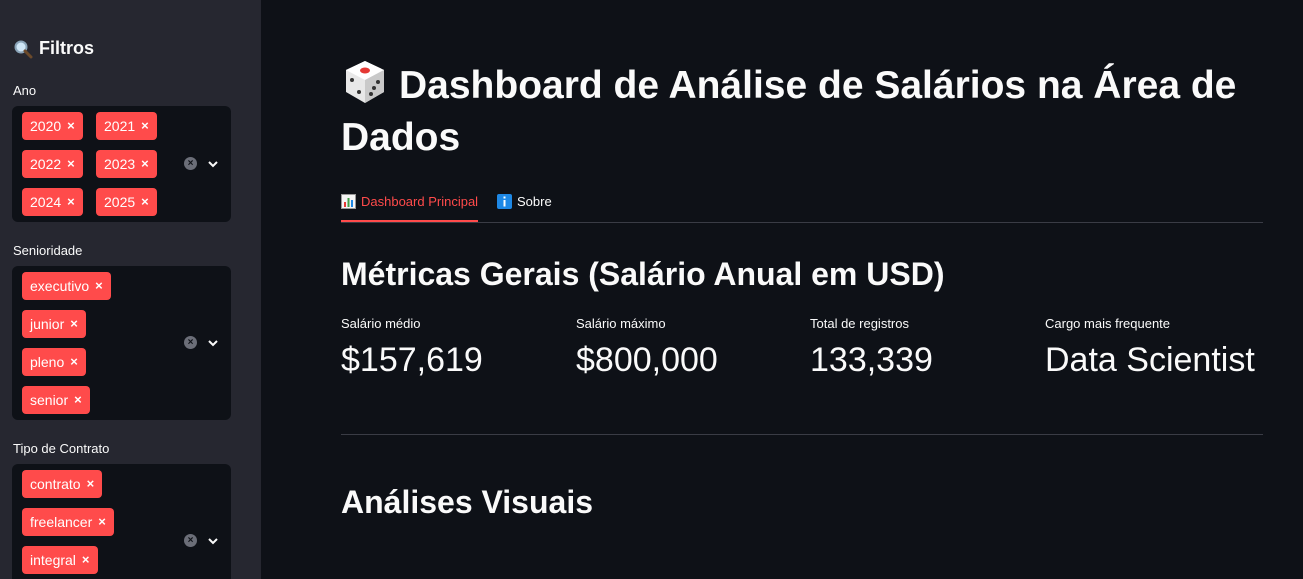 Image resolution: width=1303 pixels, height=579 pixels. What do you see at coordinates (859, 323) in the screenshot?
I see `metric-label: Total de registros` at bounding box center [859, 323].